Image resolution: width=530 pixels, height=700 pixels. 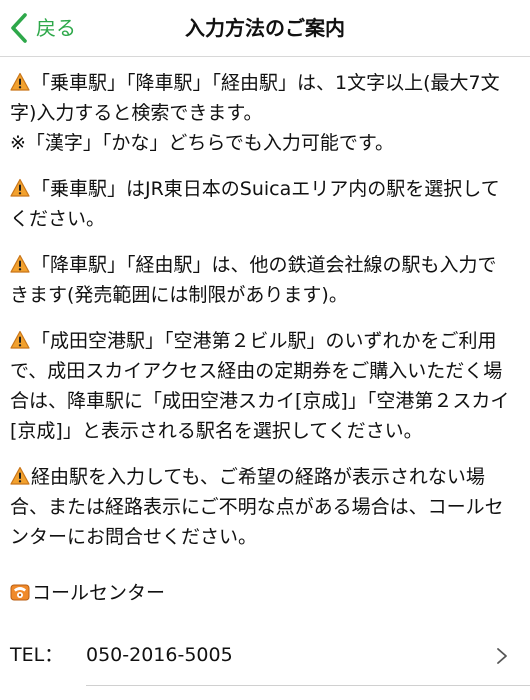 I want to click on back-button: 戻る, so click(x=42, y=28).